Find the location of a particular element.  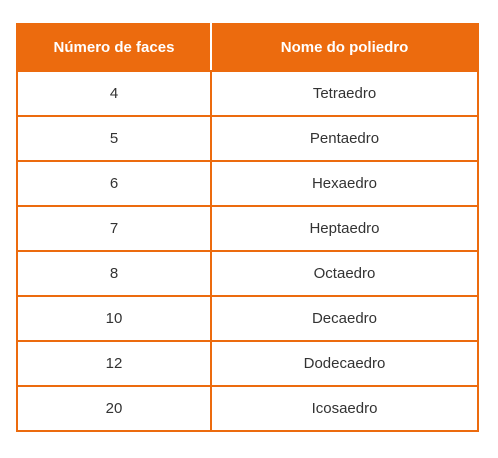

table-row: 10 Decaedro is located at coordinates (247, 318).